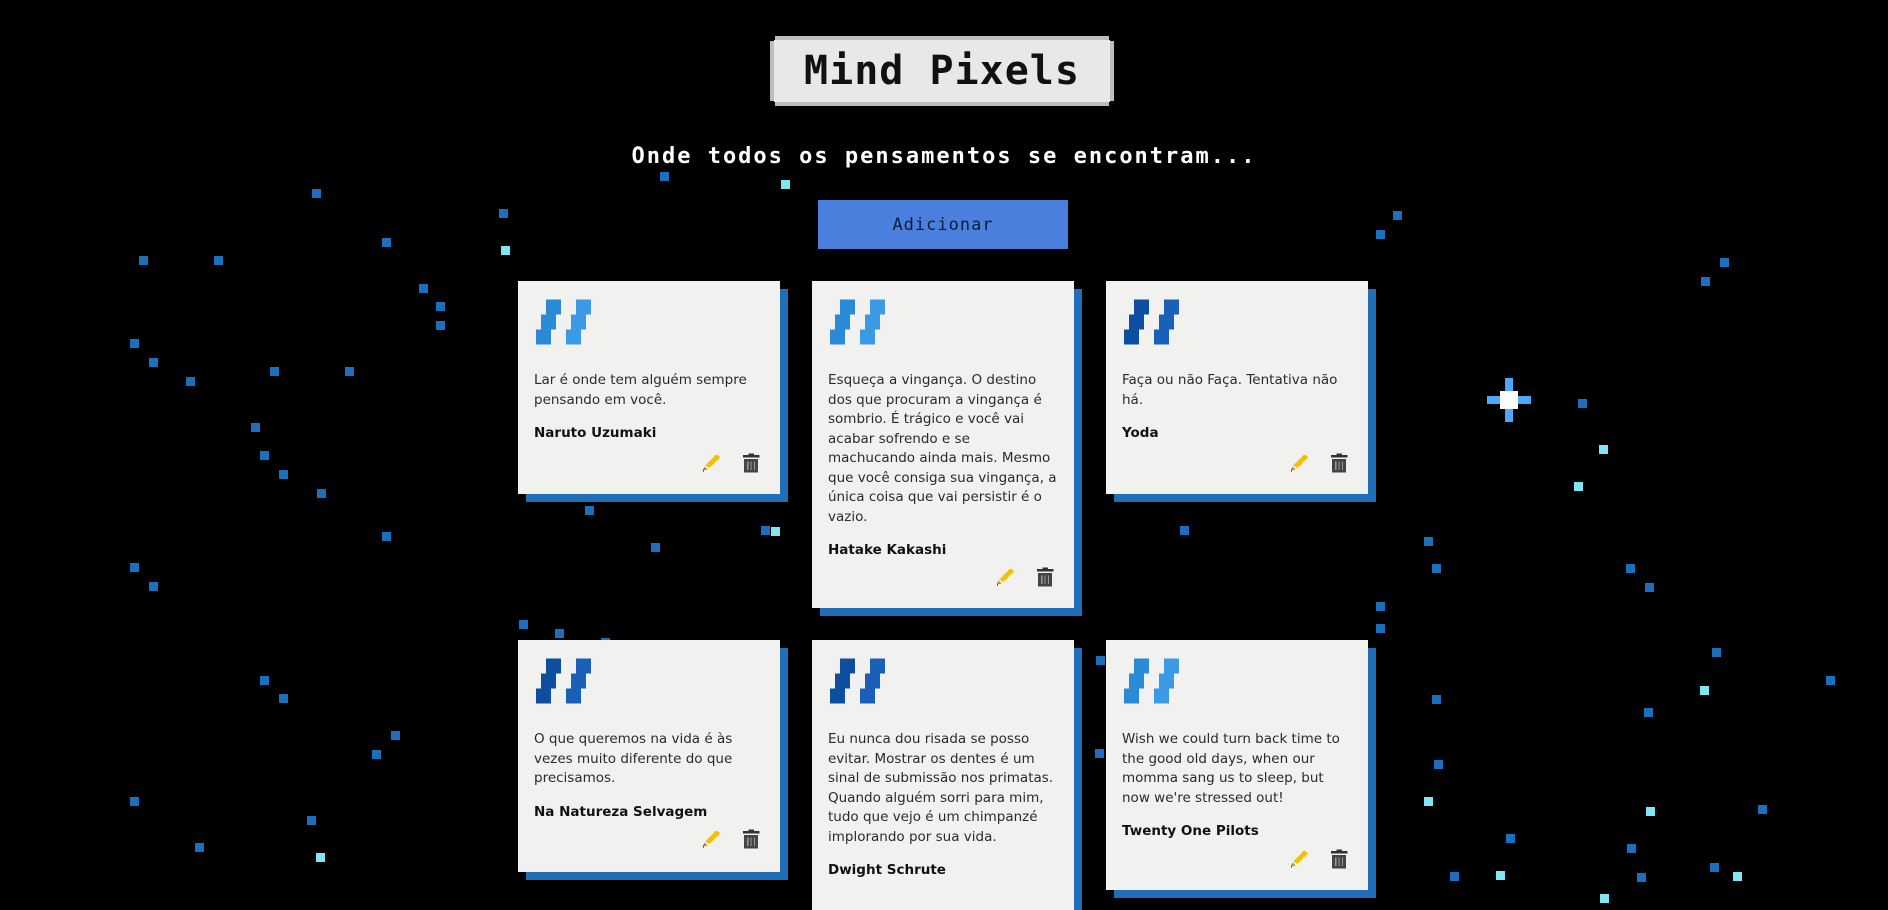 The width and height of the screenshot is (1888, 910). I want to click on sparkle-star, so click(1509, 400).